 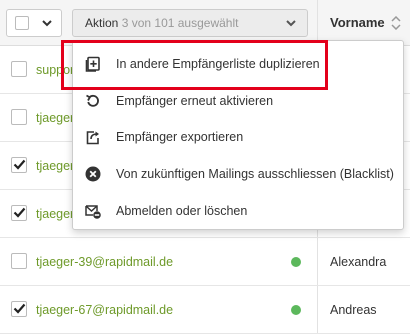 I want to click on recipient-email-link: tjaeger-67@rapidmail.de, so click(x=104, y=310).